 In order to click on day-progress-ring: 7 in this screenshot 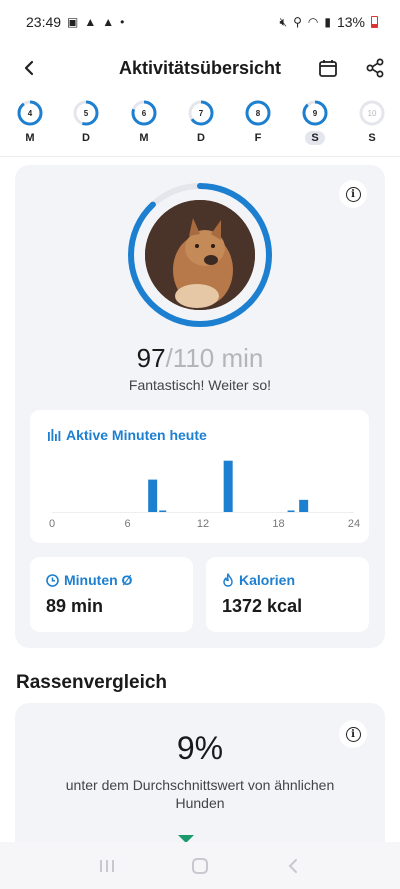, I will do `click(201, 113)`.